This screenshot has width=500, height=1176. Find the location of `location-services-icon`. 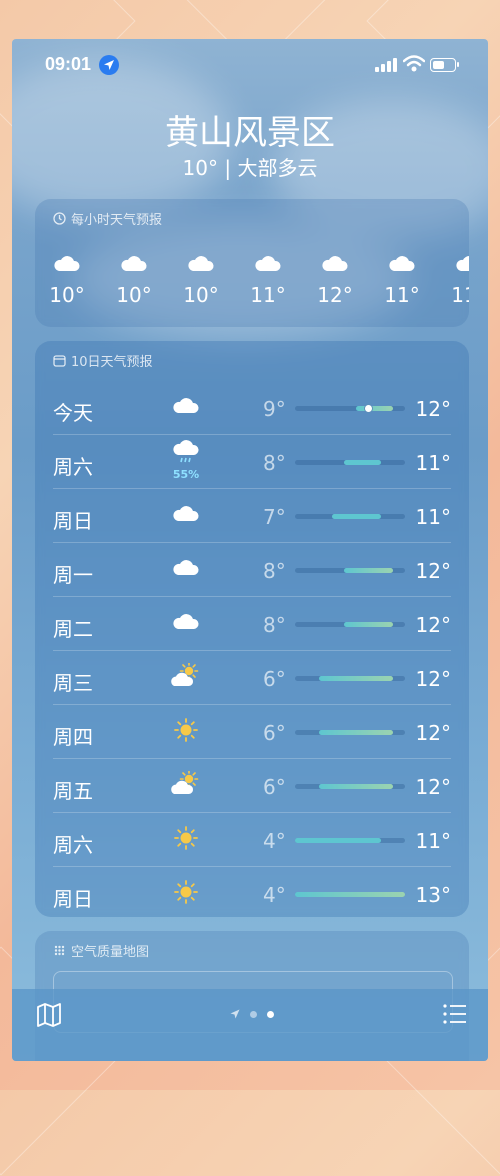

location-services-icon is located at coordinates (109, 65).